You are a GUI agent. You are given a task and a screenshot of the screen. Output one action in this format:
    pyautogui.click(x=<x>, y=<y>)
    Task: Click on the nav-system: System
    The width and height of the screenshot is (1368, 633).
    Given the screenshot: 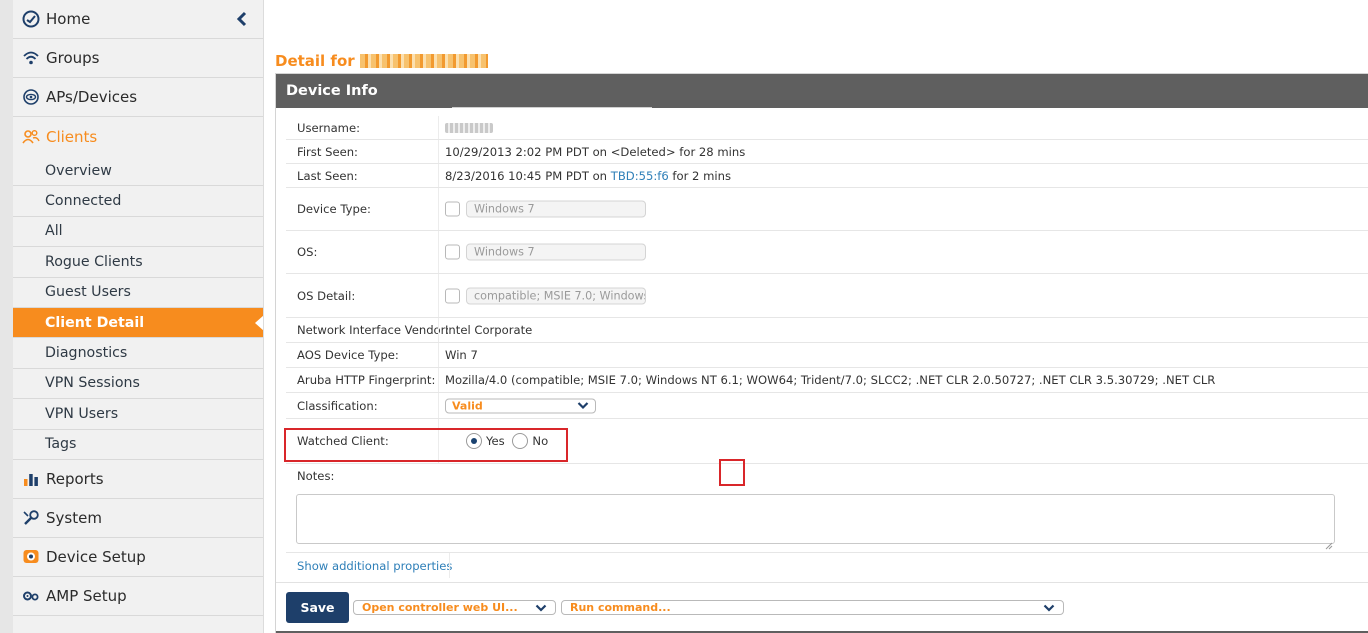 What is the action you would take?
    pyautogui.click(x=138, y=518)
    